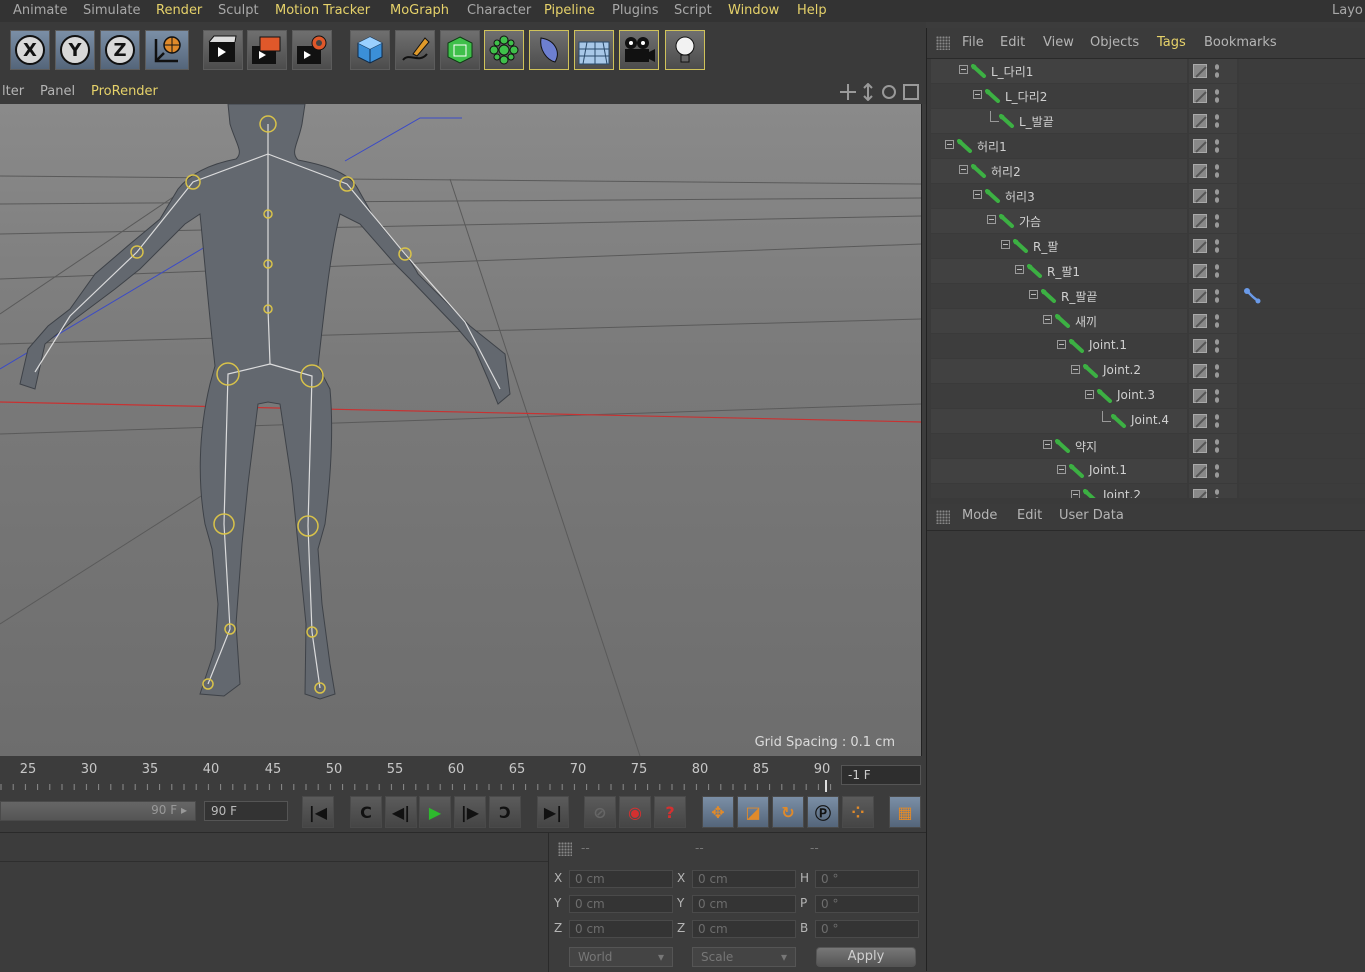 Image resolution: width=1365 pixels, height=972 pixels. I want to click on object-tree-row: 약지, so click(1148, 446).